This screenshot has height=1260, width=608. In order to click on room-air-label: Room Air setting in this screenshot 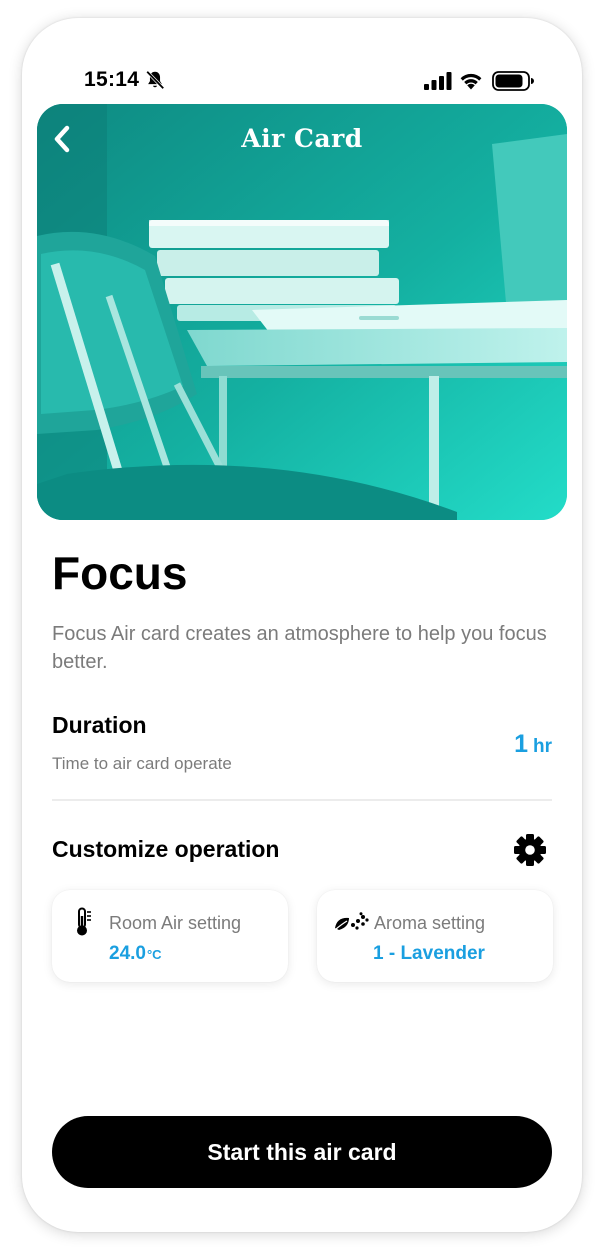, I will do `click(175, 923)`.